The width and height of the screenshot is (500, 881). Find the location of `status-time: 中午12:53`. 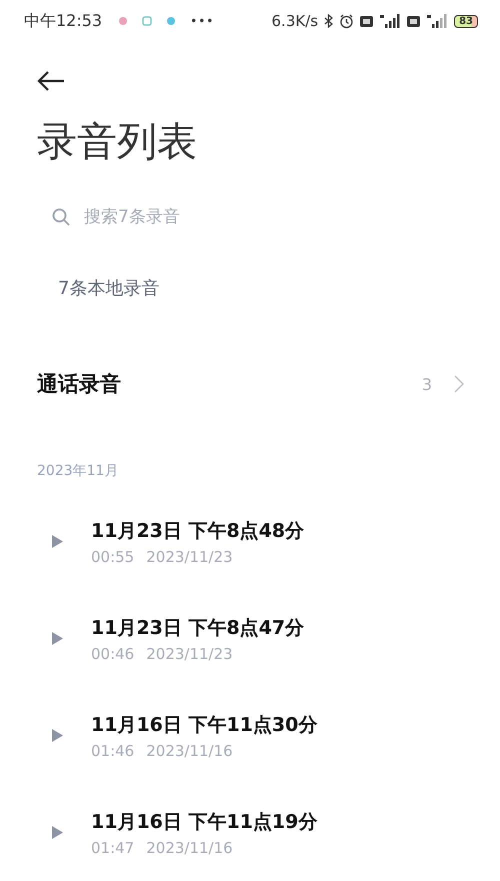

status-time: 中午12:53 is located at coordinates (63, 21).